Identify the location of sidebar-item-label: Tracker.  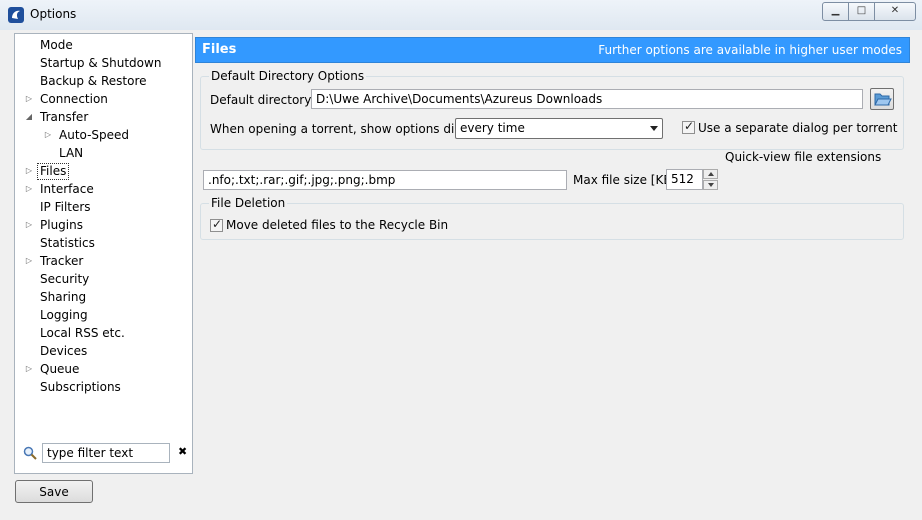
(62, 261).